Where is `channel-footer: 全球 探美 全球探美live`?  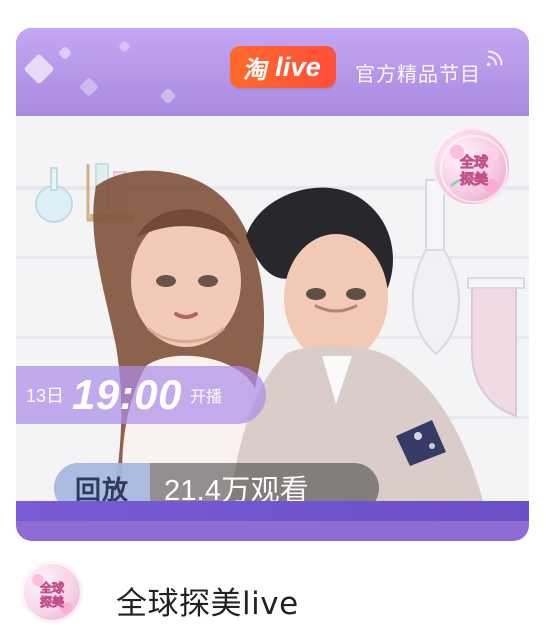
channel-footer: 全球 探美 全球探美live is located at coordinates (276, 595).